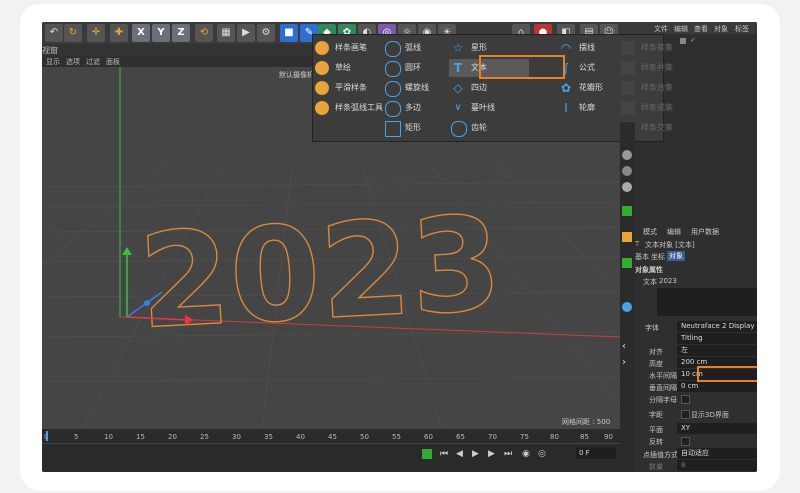 The image size is (800, 493). What do you see at coordinates (705, 232) in the screenshot?
I see `attr-tab-userdata: 用户数据` at bounding box center [705, 232].